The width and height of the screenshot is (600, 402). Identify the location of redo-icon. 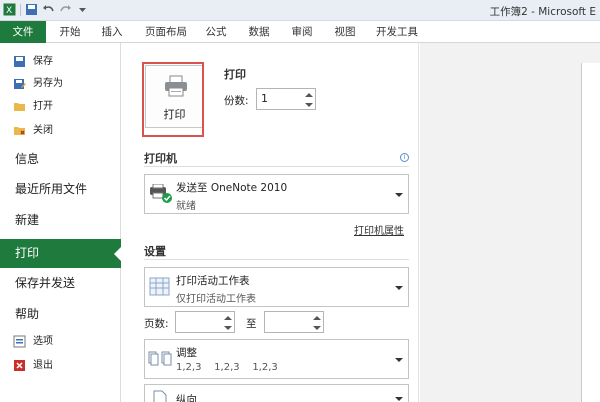
(65, 9).